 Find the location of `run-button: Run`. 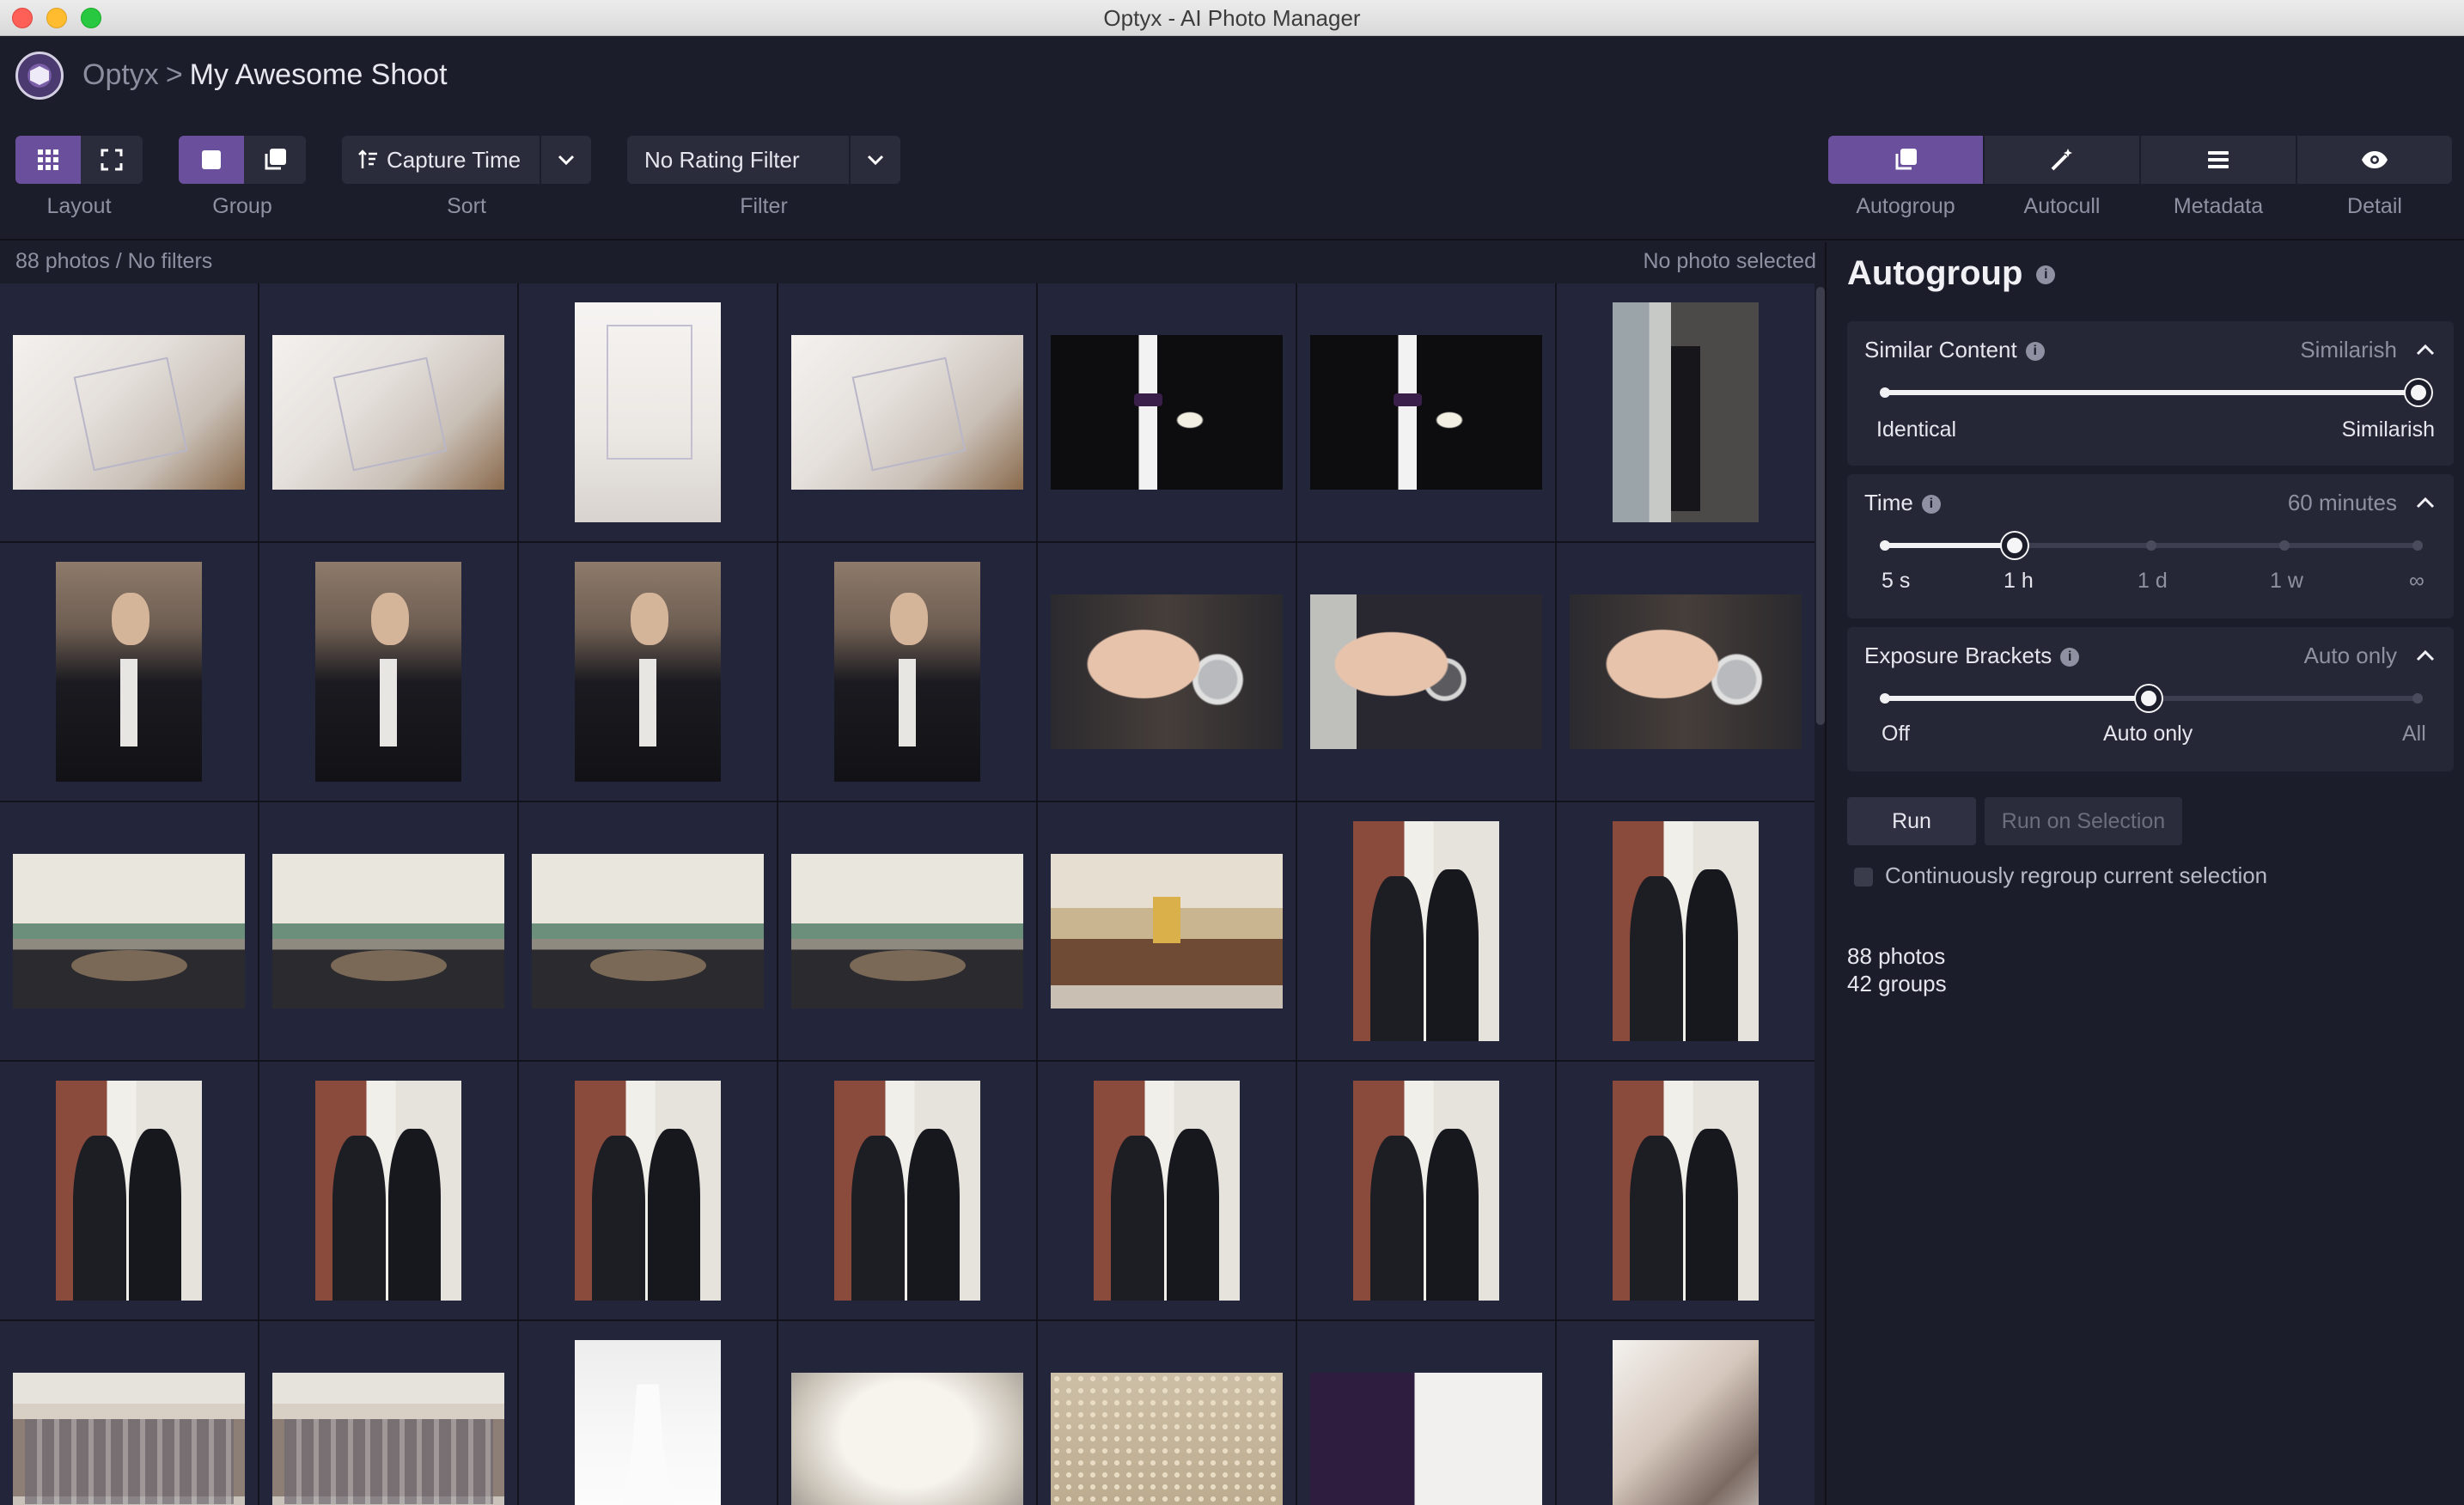

run-button: Run is located at coordinates (1911, 821).